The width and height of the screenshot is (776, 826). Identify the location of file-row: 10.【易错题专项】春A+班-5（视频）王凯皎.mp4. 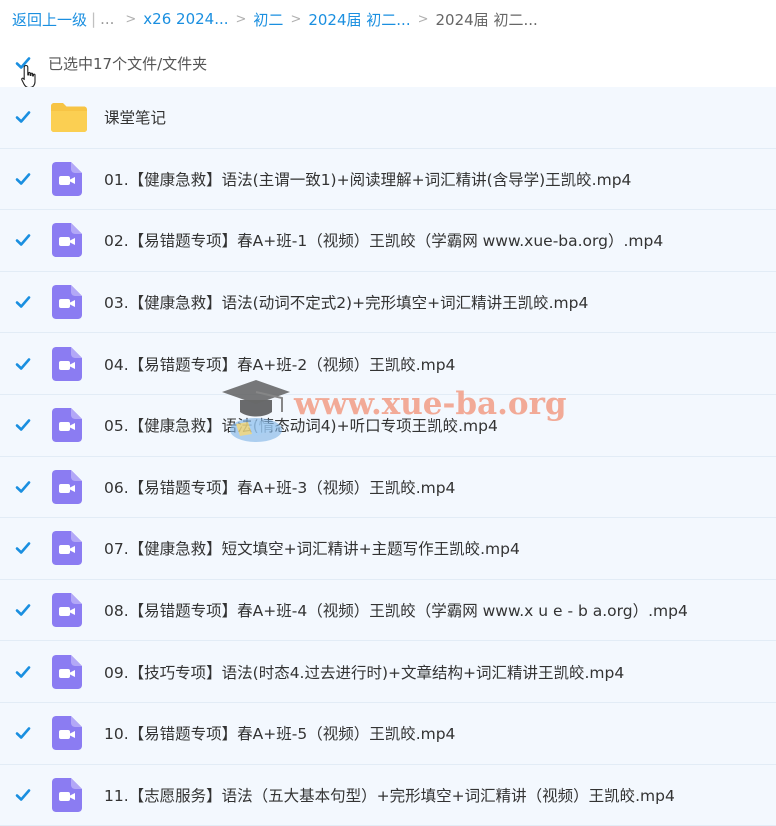
(388, 733).